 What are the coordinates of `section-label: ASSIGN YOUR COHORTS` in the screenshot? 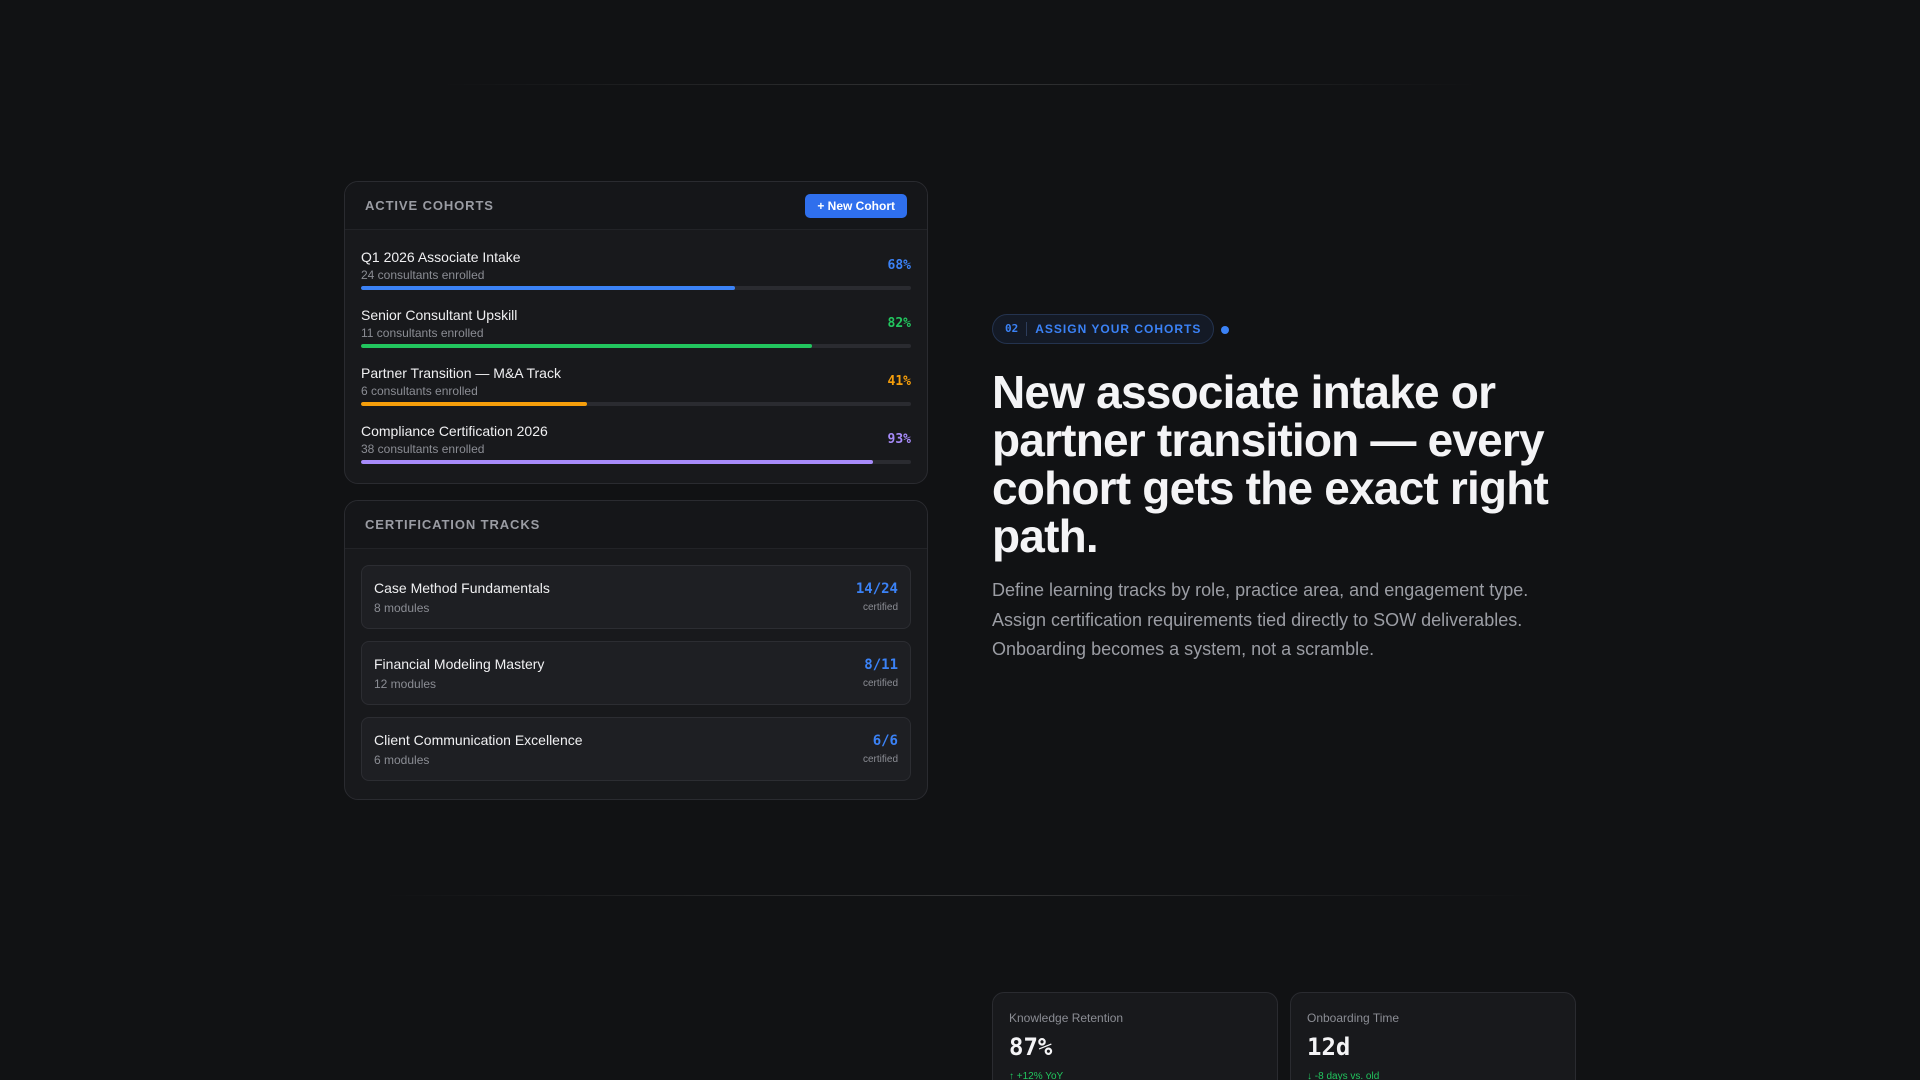 It's located at (1118, 329).